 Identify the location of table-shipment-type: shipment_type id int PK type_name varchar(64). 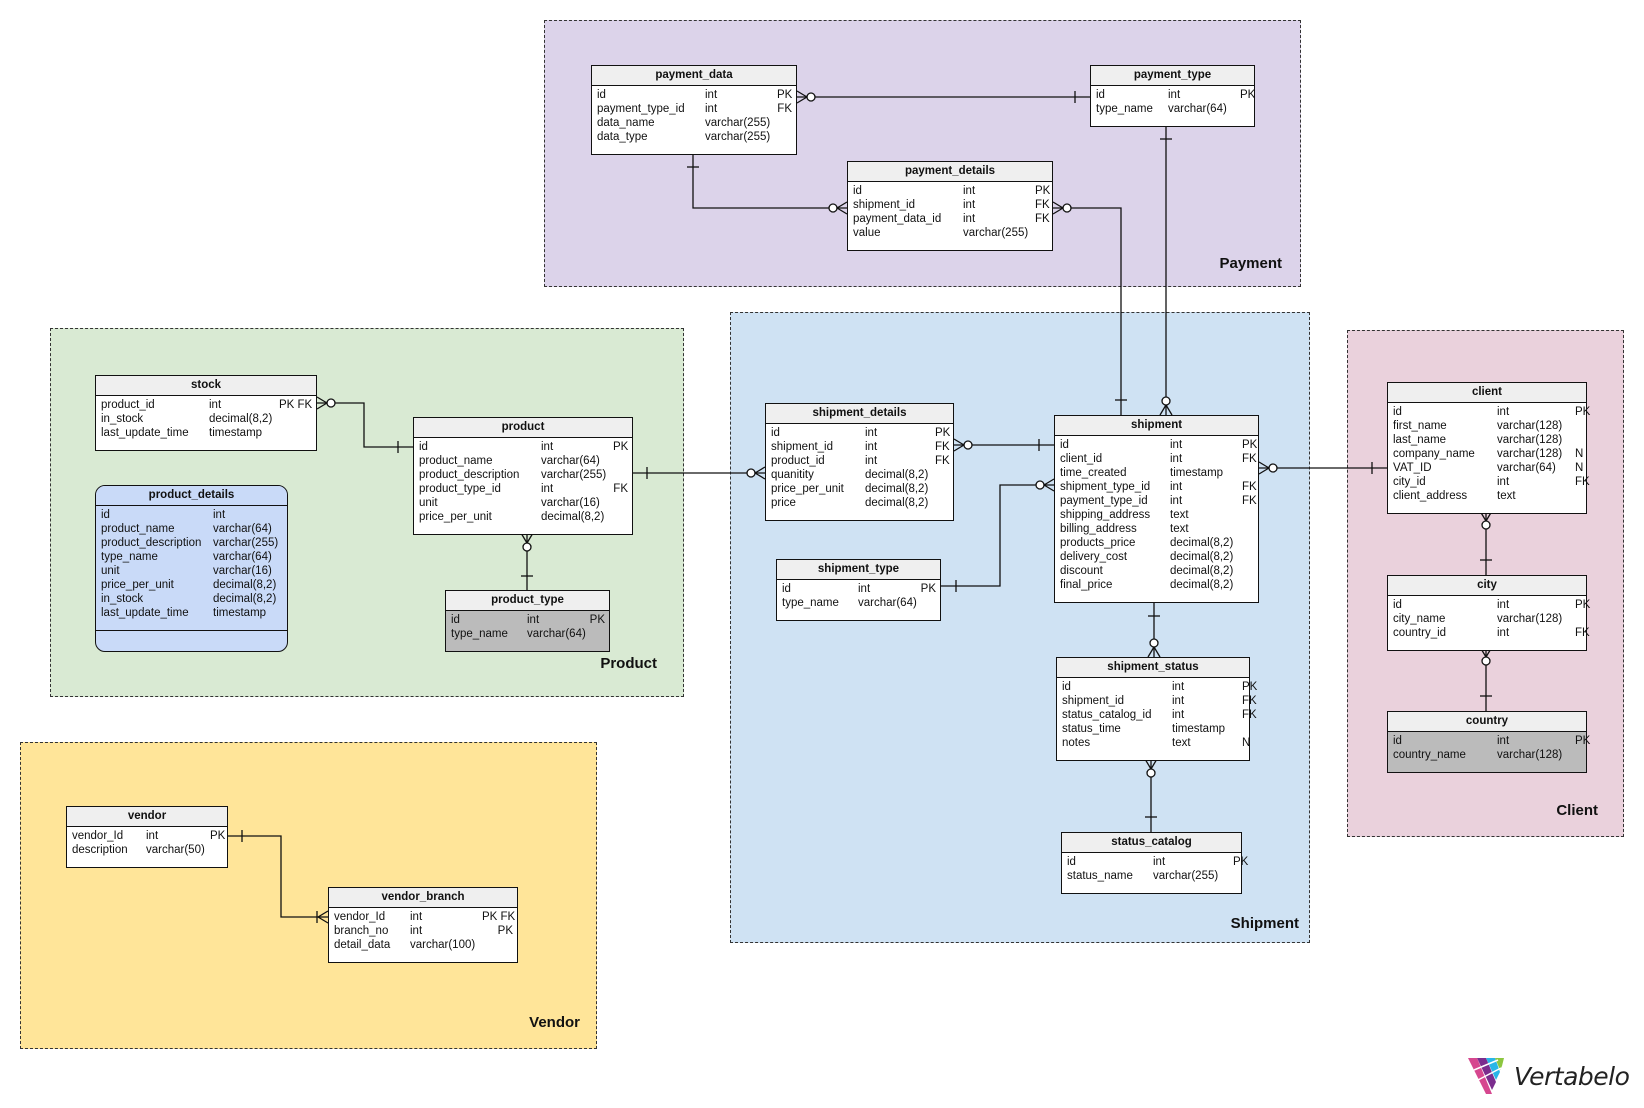
(858, 590).